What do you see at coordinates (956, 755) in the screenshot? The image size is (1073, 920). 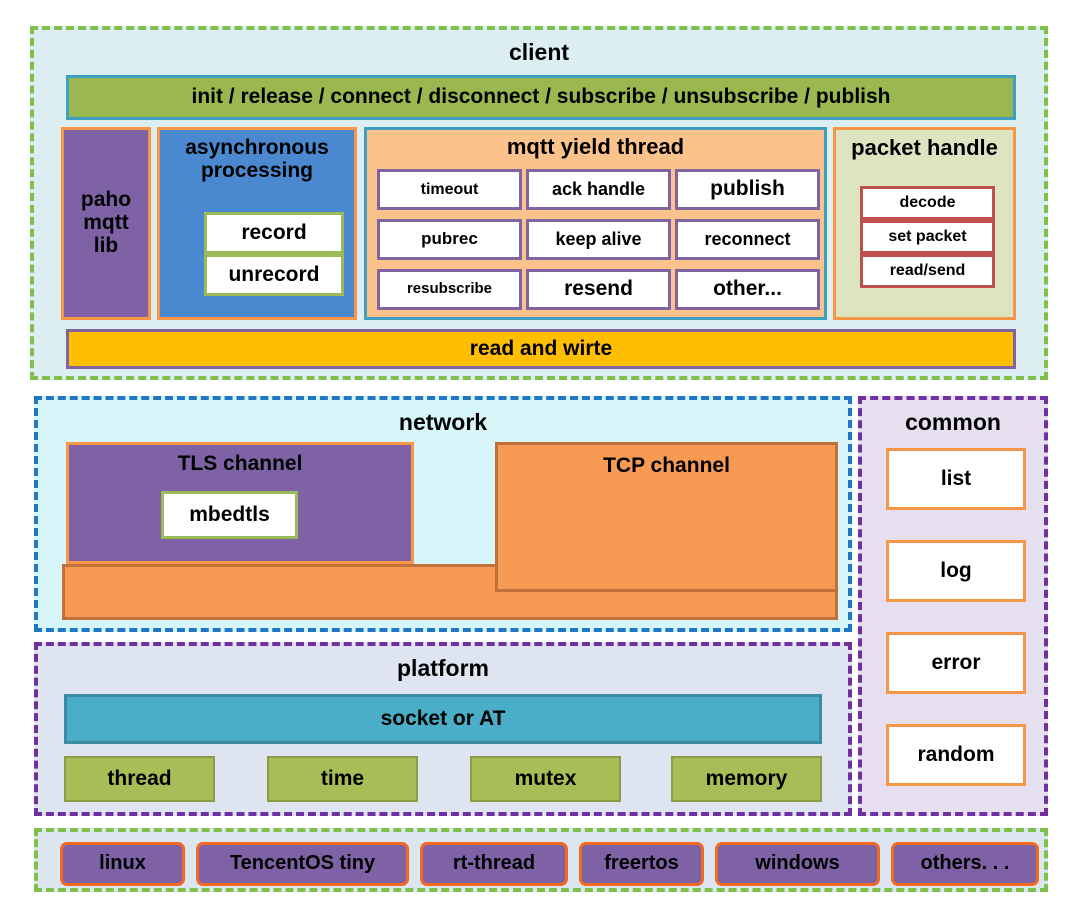 I see `common-item-random: random` at bounding box center [956, 755].